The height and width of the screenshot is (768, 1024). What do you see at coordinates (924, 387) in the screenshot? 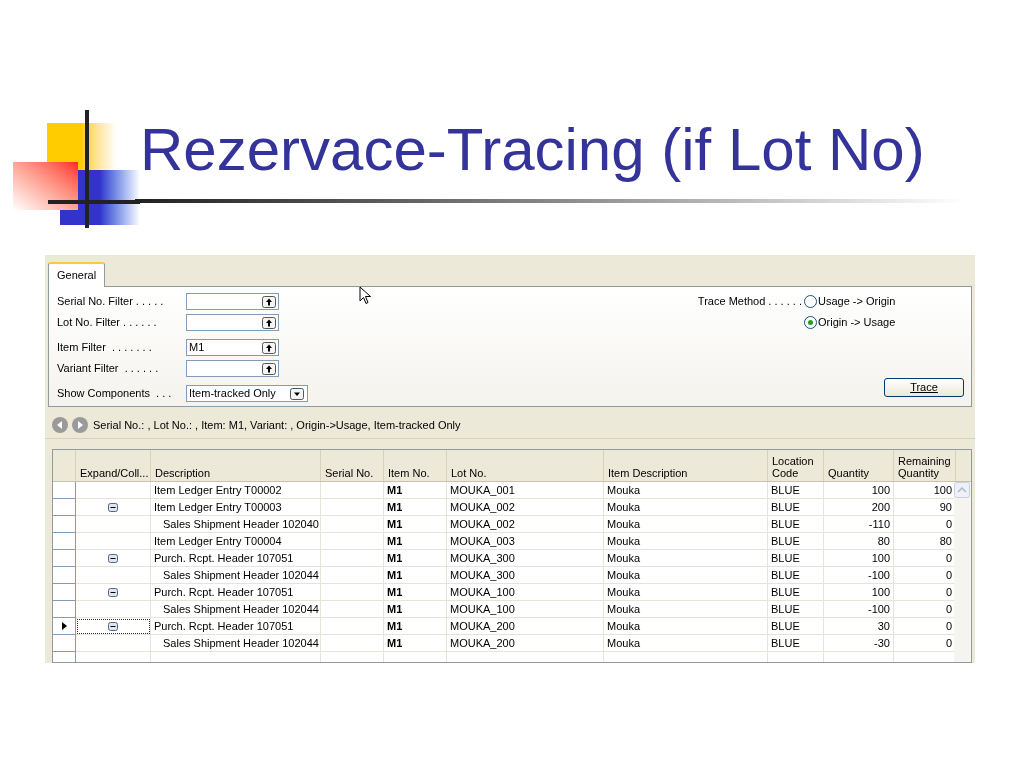
I see `trace-button: Trace` at bounding box center [924, 387].